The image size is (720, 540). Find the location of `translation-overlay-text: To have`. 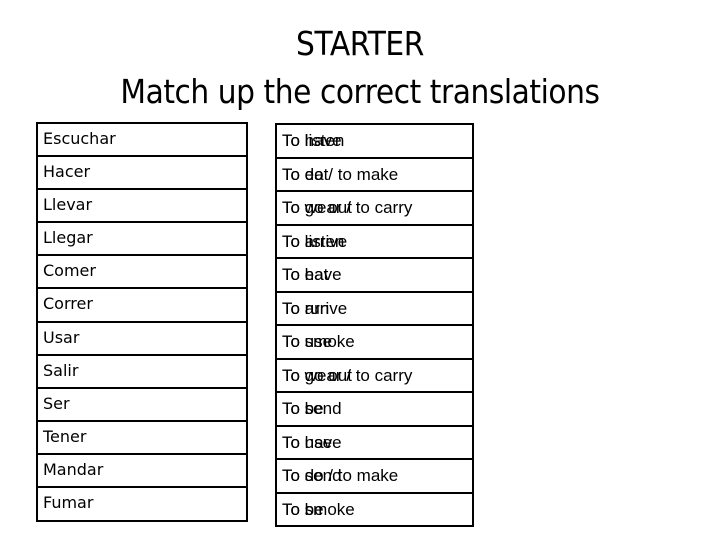

translation-overlay-text: To have is located at coordinates (312, 140).